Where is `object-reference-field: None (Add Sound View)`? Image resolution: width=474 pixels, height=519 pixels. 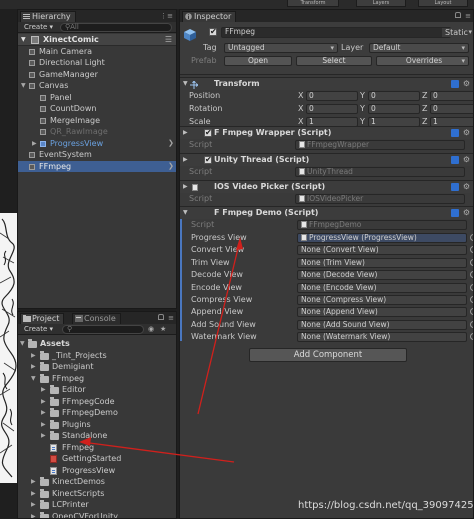 object-reference-field: None (Add Sound View) is located at coordinates (382, 324).